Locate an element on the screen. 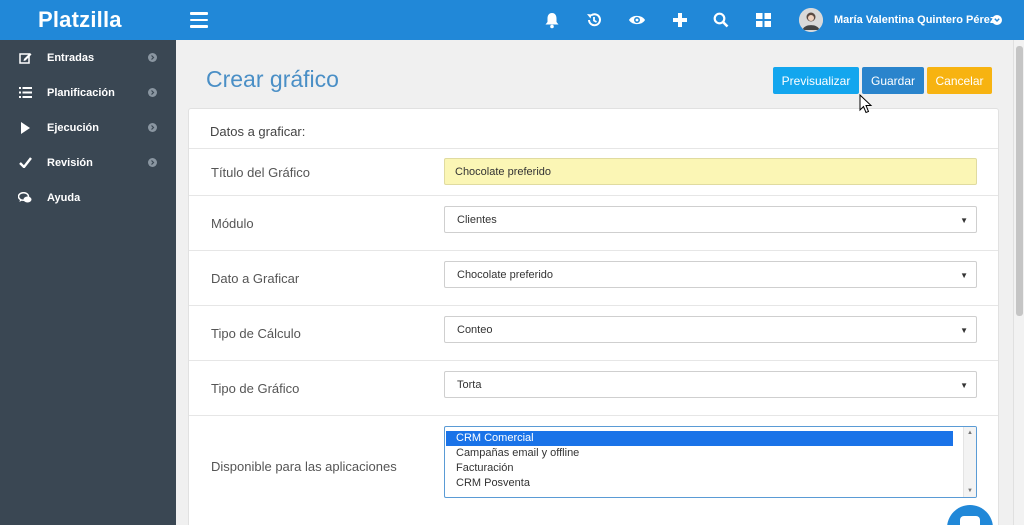 Image resolution: width=1024 pixels, height=525 pixels. form-row-calc: Tipo de Cálculo Conteo ▼ is located at coordinates (593, 333).